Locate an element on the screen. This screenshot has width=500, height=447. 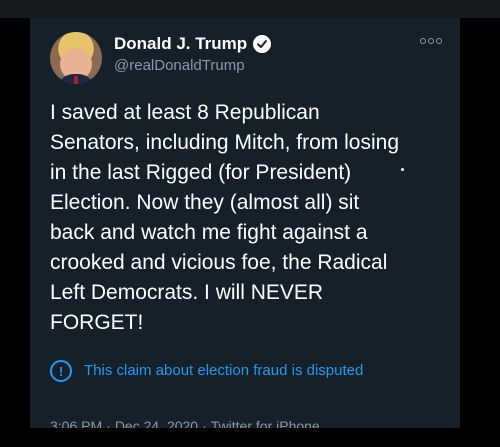
tweet-source: Twitter for iPhone is located at coordinates (265, 423).